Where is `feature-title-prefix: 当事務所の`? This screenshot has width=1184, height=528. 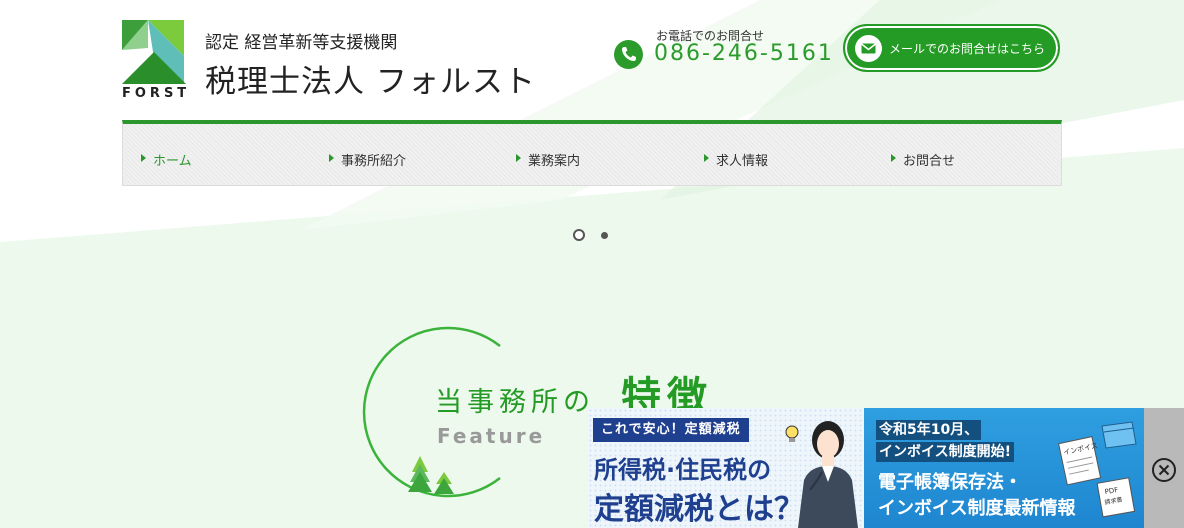
feature-title-prefix: 当事務所の is located at coordinates (515, 402).